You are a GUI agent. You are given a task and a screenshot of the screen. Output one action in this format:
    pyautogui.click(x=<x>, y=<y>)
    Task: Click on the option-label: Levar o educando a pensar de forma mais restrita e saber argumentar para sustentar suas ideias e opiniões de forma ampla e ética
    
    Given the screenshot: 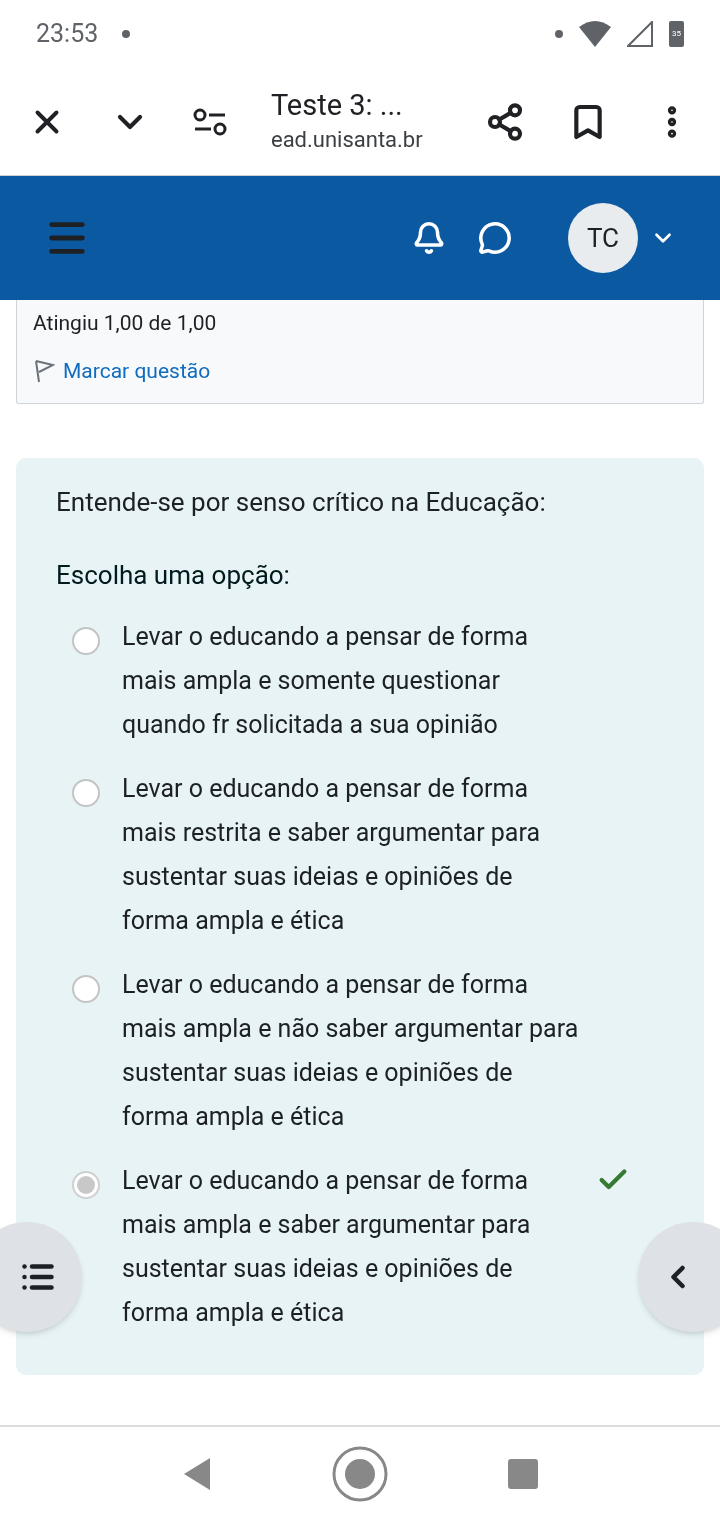 What is the action you would take?
    pyautogui.click(x=332, y=854)
    